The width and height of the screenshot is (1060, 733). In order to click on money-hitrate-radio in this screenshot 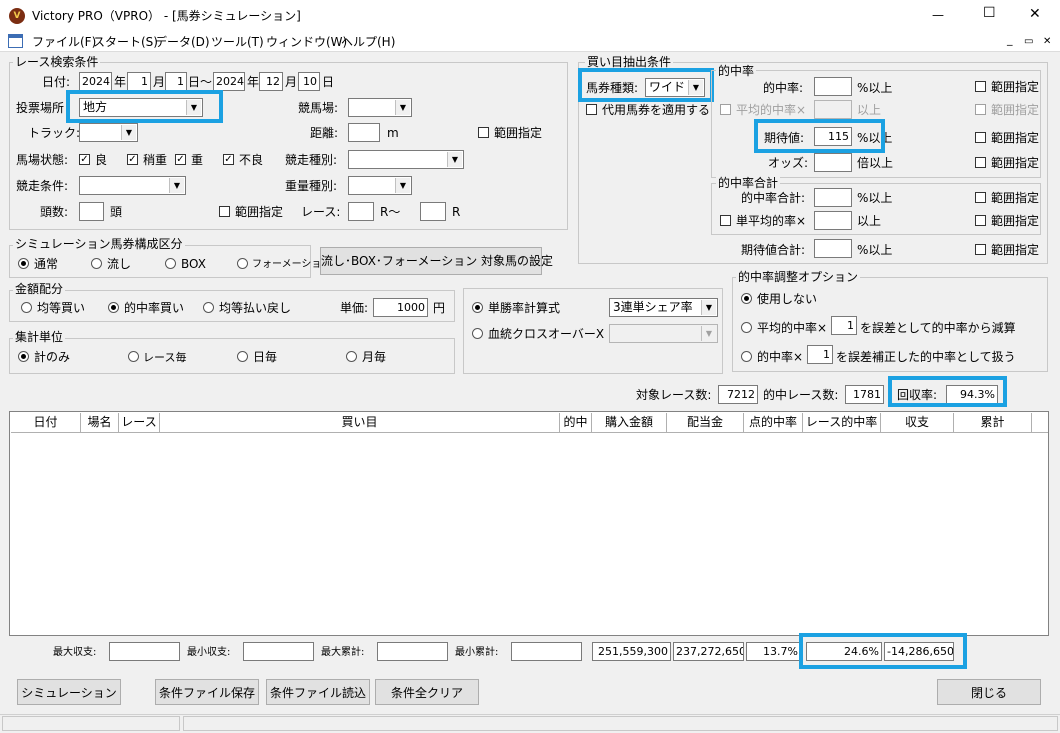, I will do `click(113, 307)`.